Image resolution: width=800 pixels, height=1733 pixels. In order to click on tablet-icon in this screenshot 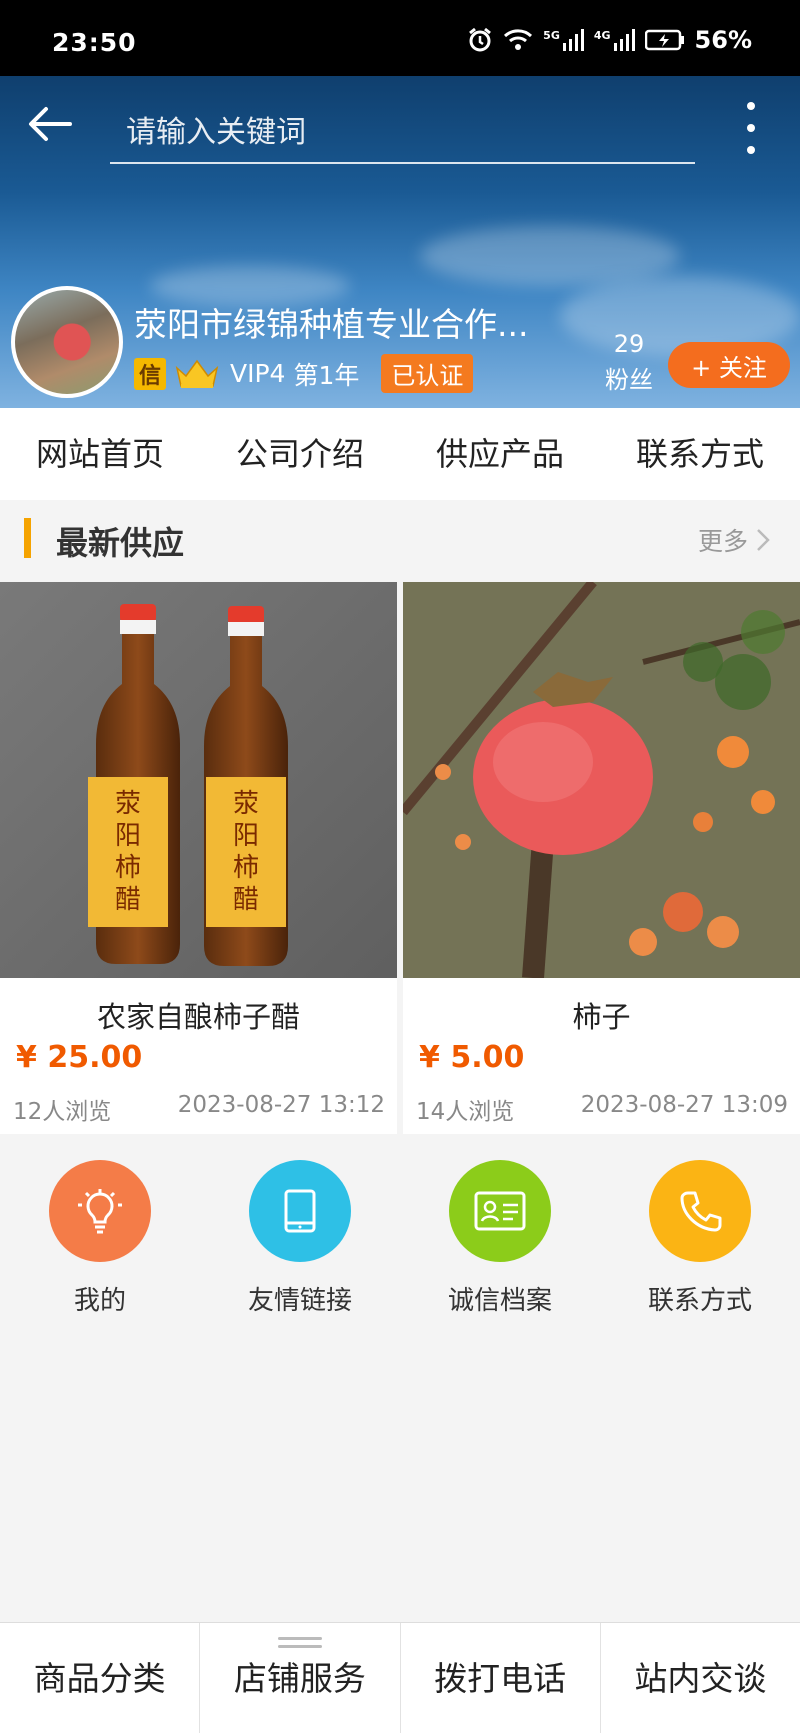, I will do `click(300, 1211)`.